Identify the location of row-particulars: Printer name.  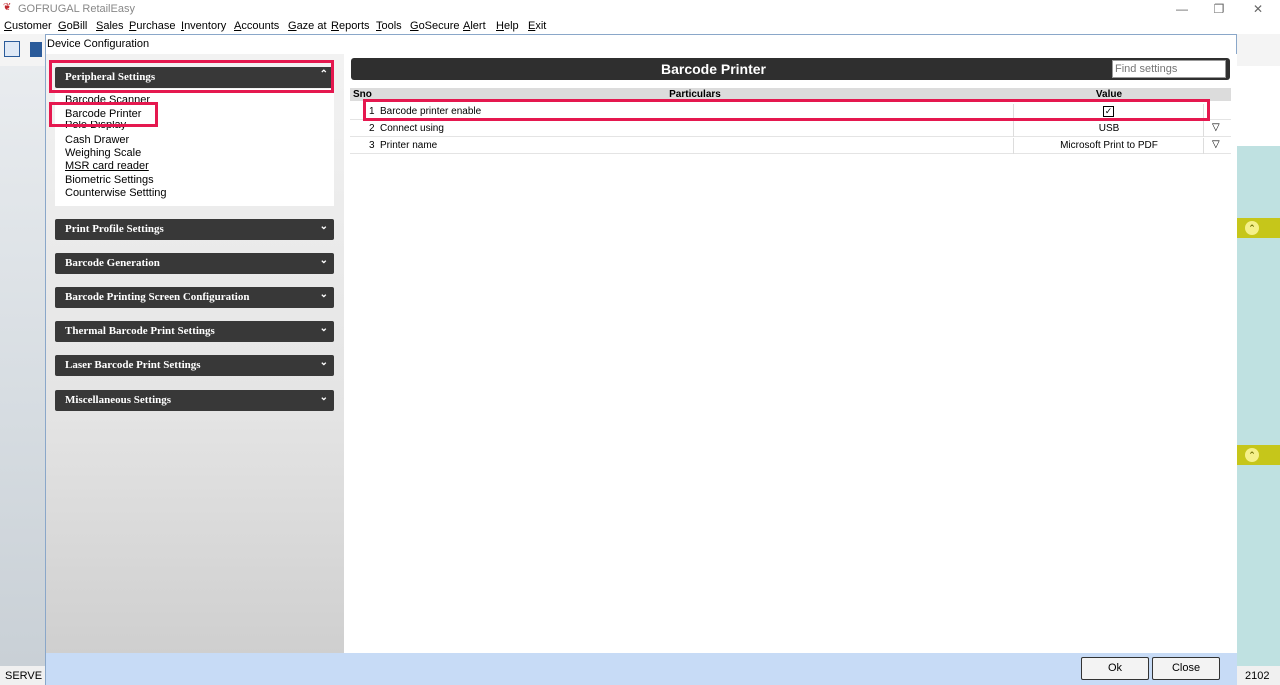
(409, 145).